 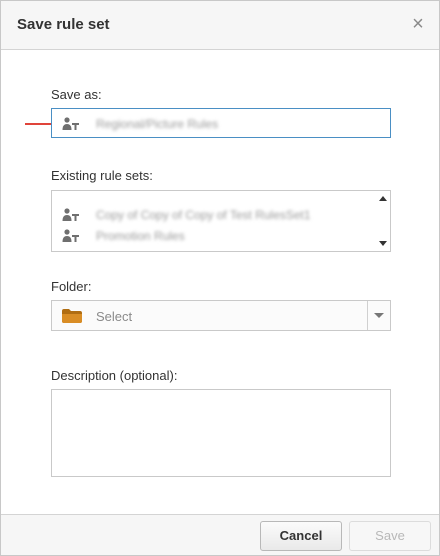 I want to click on description-textarea, so click(x=221, y=433).